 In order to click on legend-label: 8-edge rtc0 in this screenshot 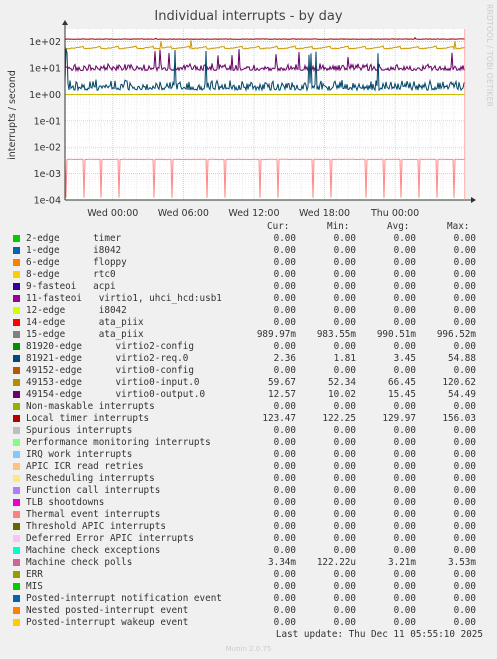, I will do `click(71, 274)`.